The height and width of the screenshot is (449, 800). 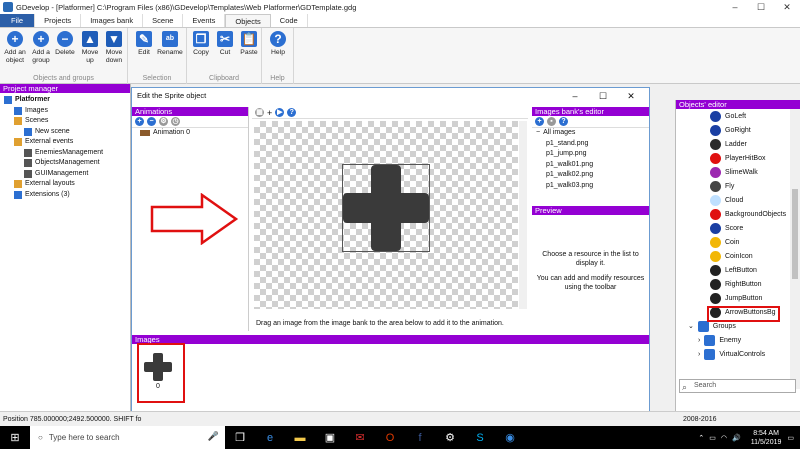 I want to click on tab-images-bank: Images bank, so click(x=112, y=20).